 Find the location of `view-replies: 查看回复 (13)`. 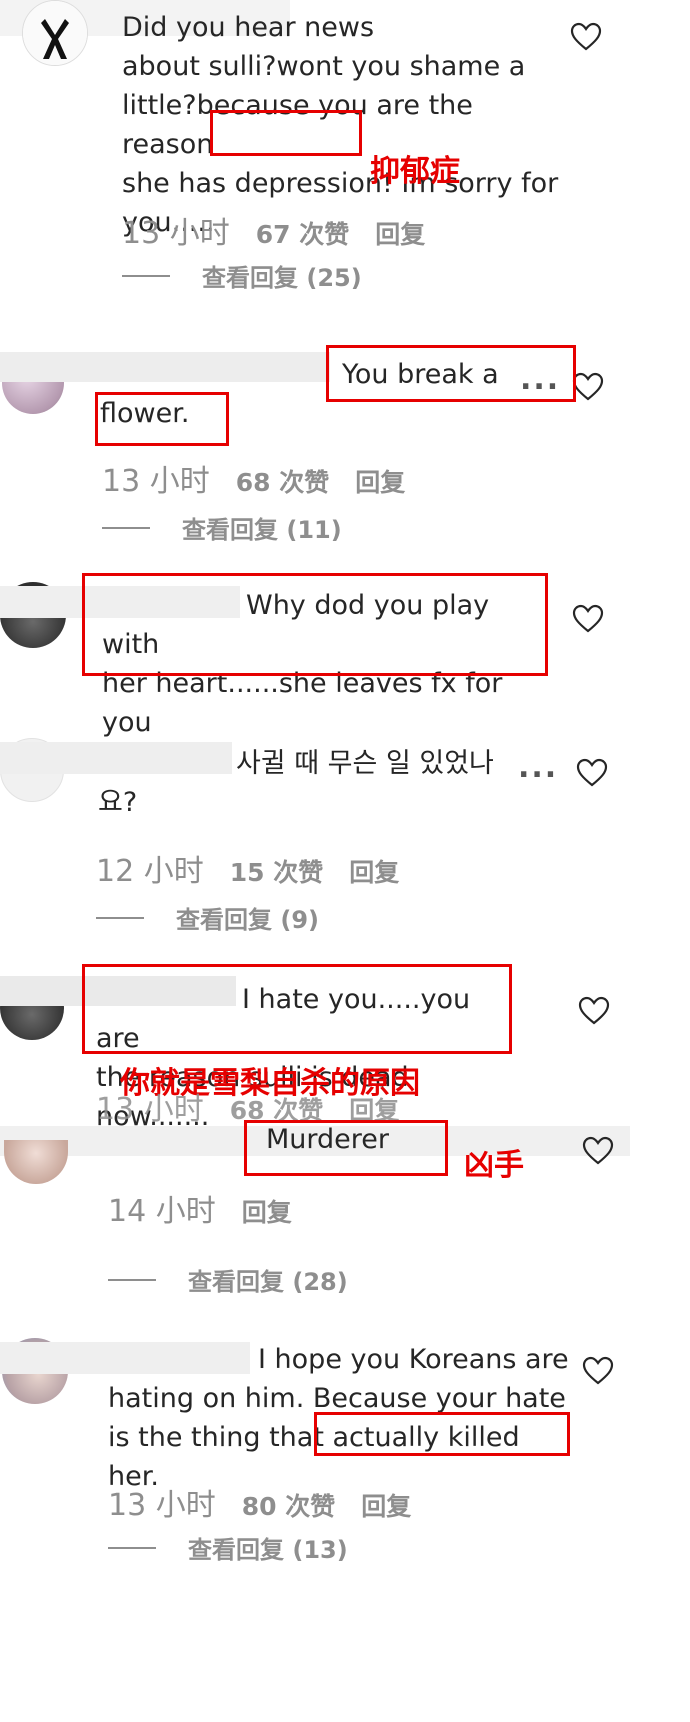

view-replies: 查看回复 (13) is located at coordinates (228, 1547).